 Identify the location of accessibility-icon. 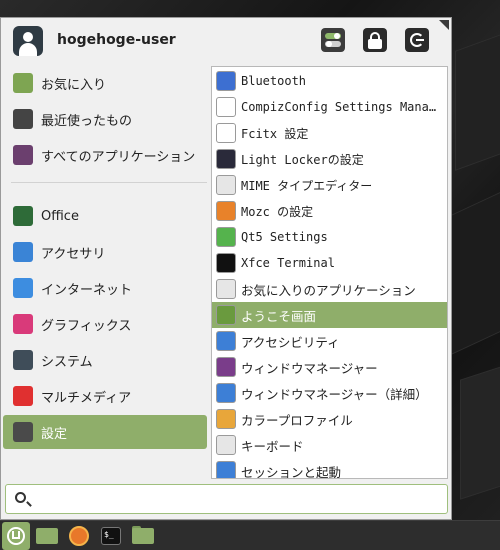
(226, 341).